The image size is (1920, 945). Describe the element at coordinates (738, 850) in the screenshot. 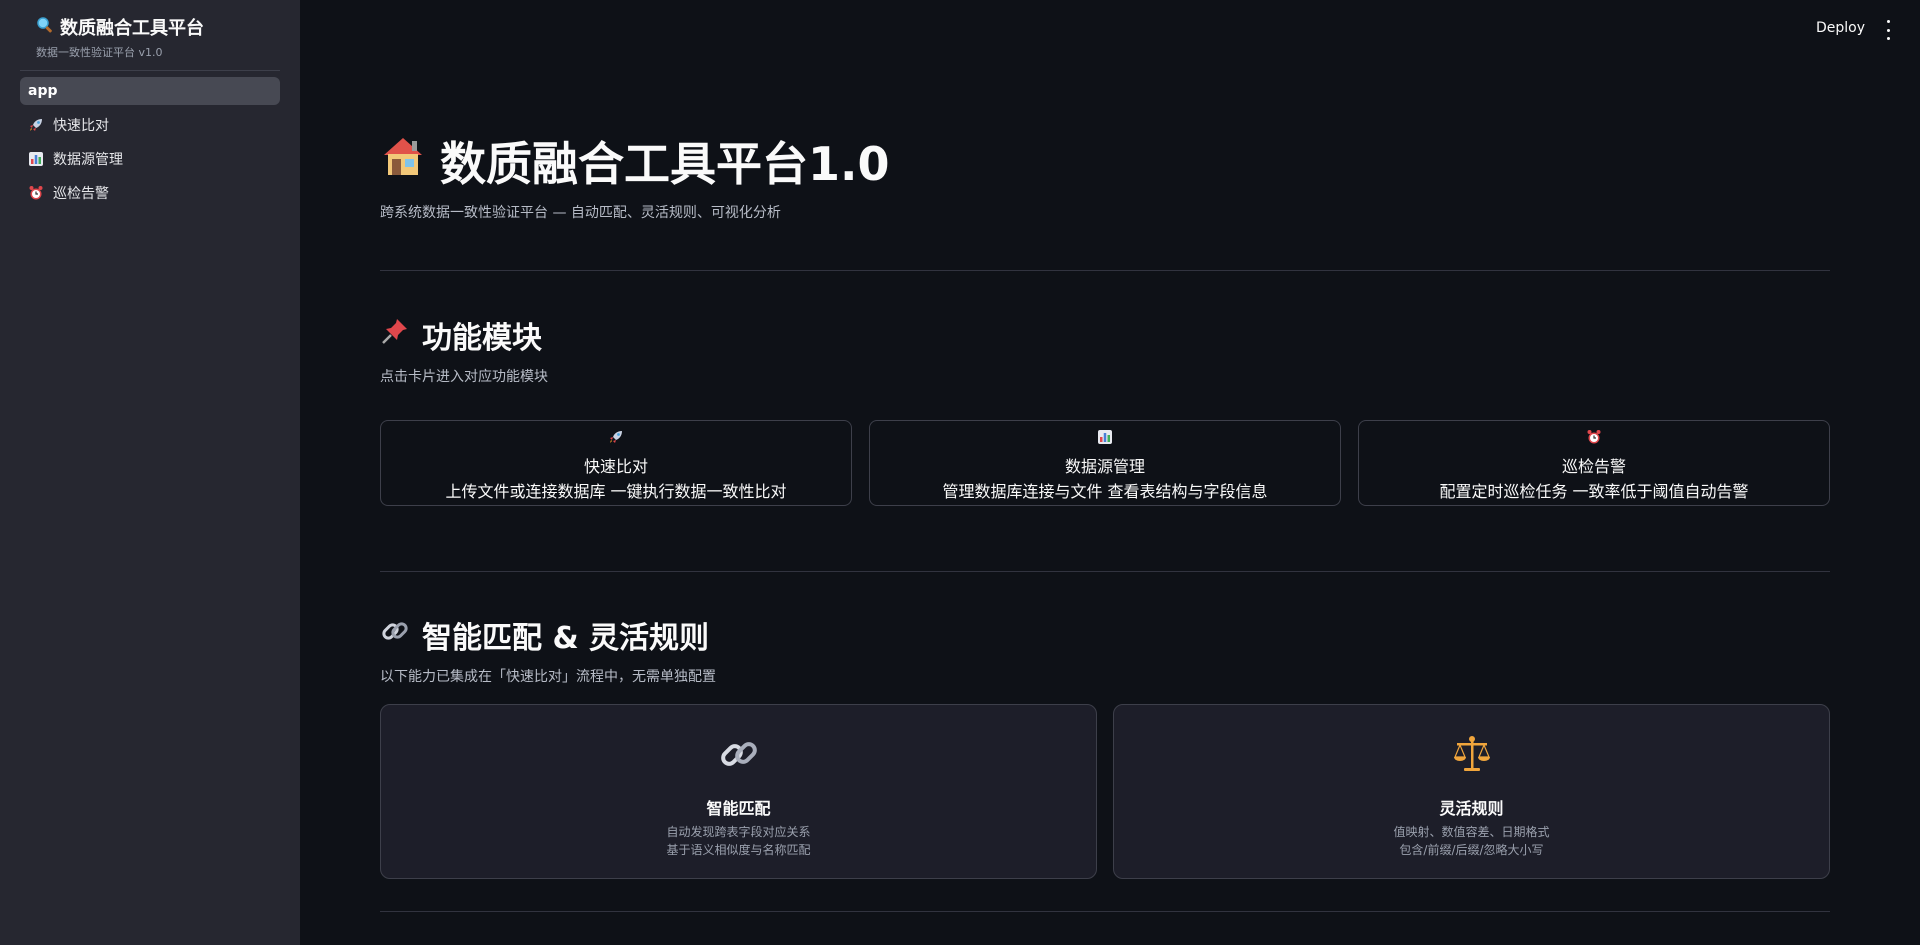

I see `feature-card-desc-line2: 基于语义相似度与名称匹配` at that location.